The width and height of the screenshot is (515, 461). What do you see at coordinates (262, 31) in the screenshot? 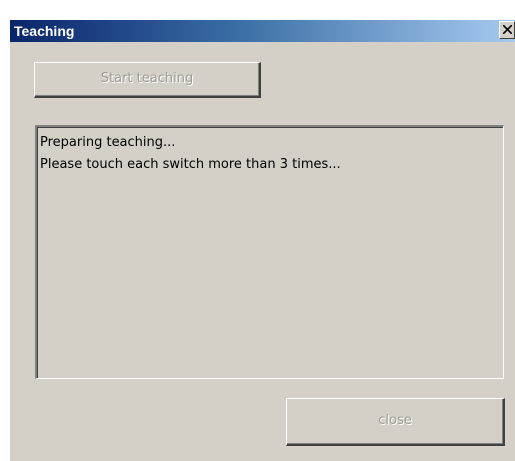
I see `title-bar: Teaching` at bounding box center [262, 31].